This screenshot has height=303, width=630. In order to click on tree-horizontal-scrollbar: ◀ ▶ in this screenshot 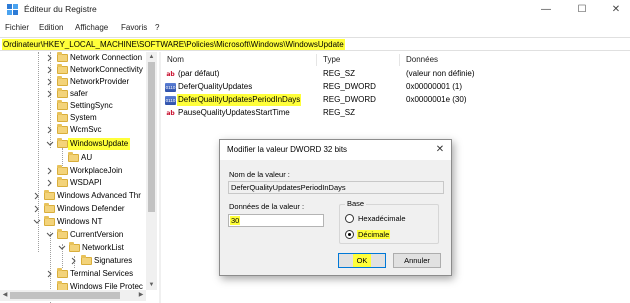, I will do `click(73, 295)`.